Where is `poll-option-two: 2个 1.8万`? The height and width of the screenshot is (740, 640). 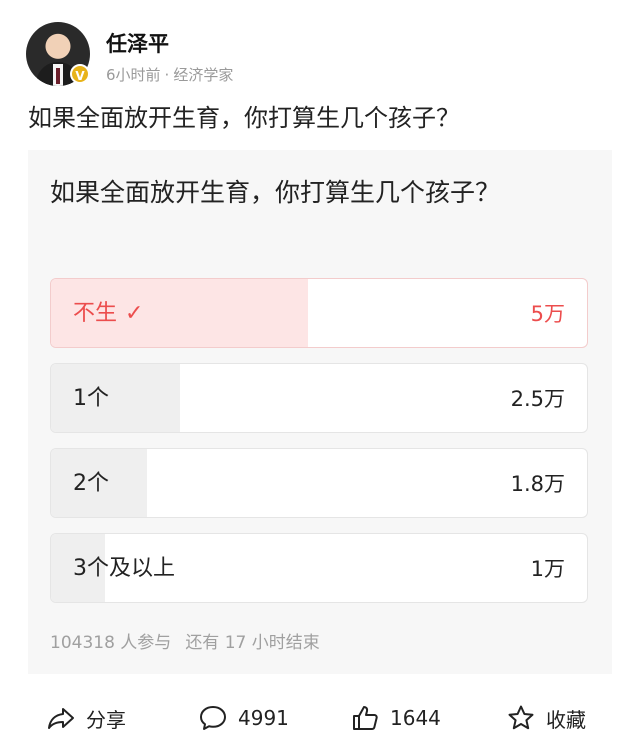
poll-option-two: 2个 1.8万 is located at coordinates (319, 483).